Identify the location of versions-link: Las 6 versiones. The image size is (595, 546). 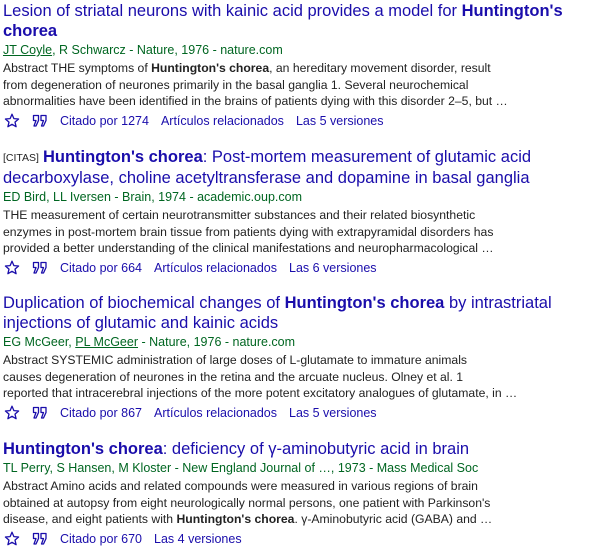
(333, 268).